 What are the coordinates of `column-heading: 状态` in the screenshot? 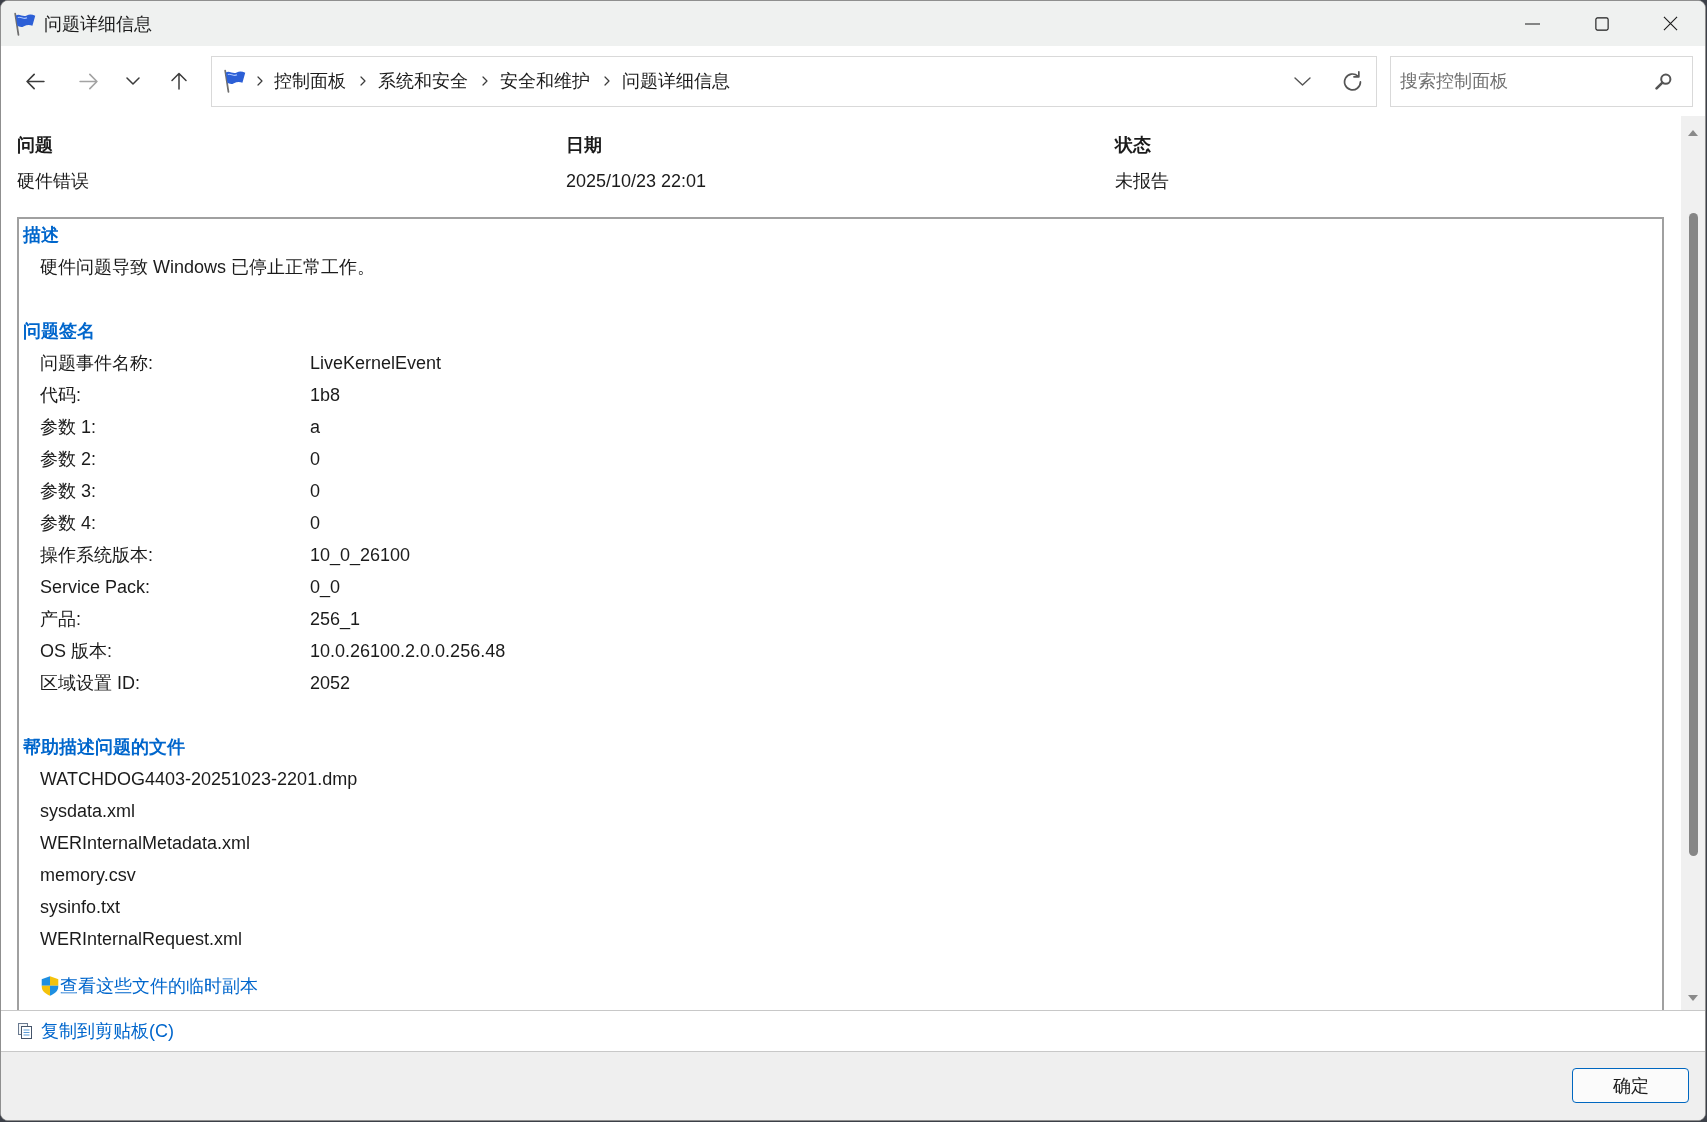 It's located at (1133, 145).